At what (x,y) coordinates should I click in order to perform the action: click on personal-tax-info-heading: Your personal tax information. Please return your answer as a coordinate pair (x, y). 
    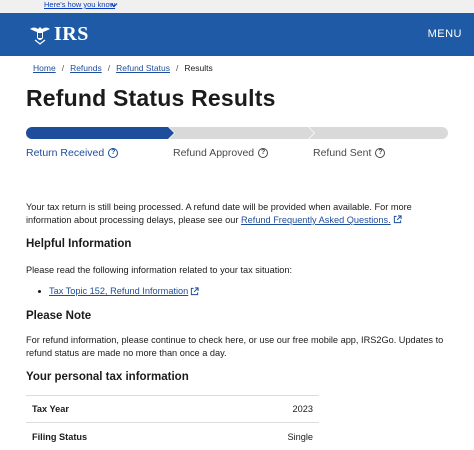
    Looking at the image, I should click on (107, 377).